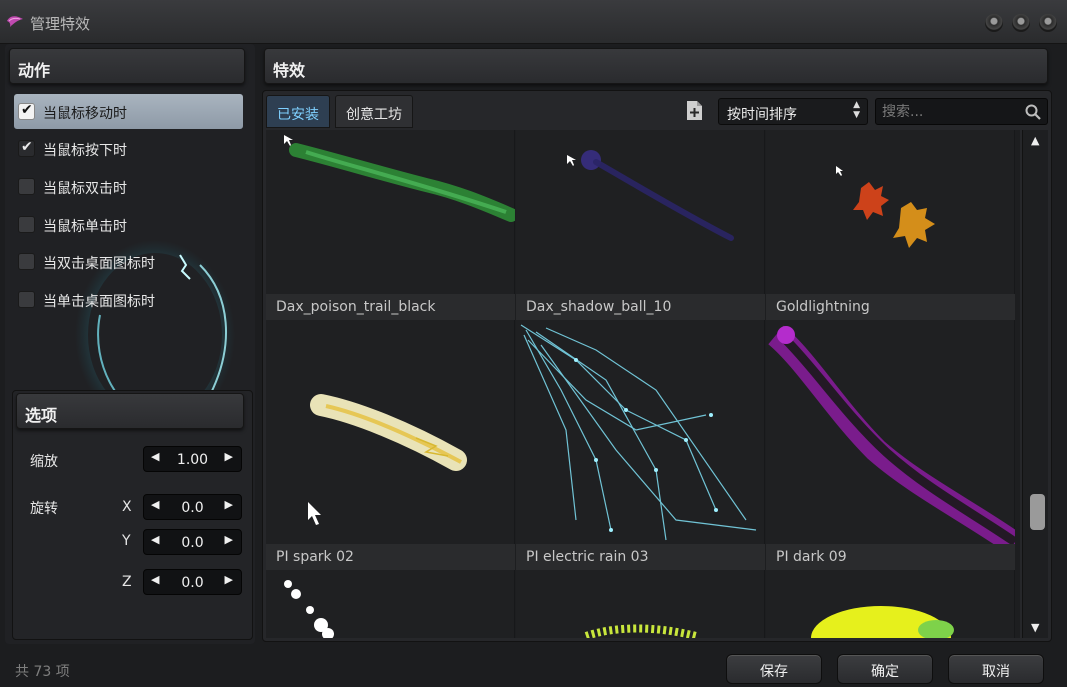 The width and height of the screenshot is (1067, 687). I want to click on search-input, so click(952, 112).